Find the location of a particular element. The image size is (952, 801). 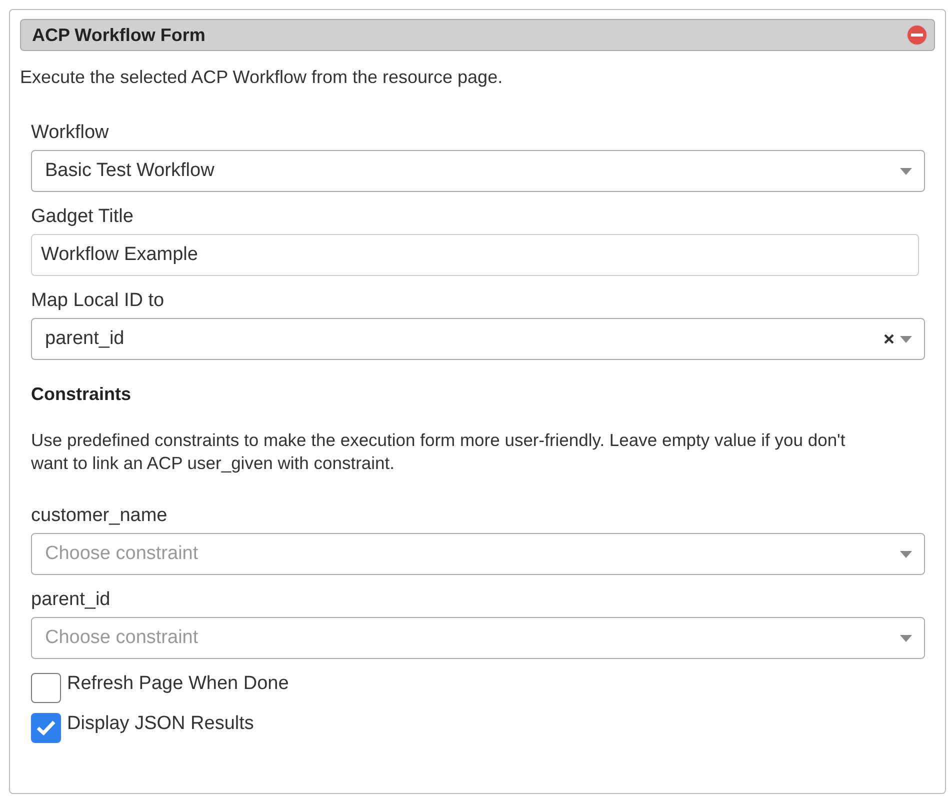

checkbox-label: Refresh Page When Done is located at coordinates (178, 684).